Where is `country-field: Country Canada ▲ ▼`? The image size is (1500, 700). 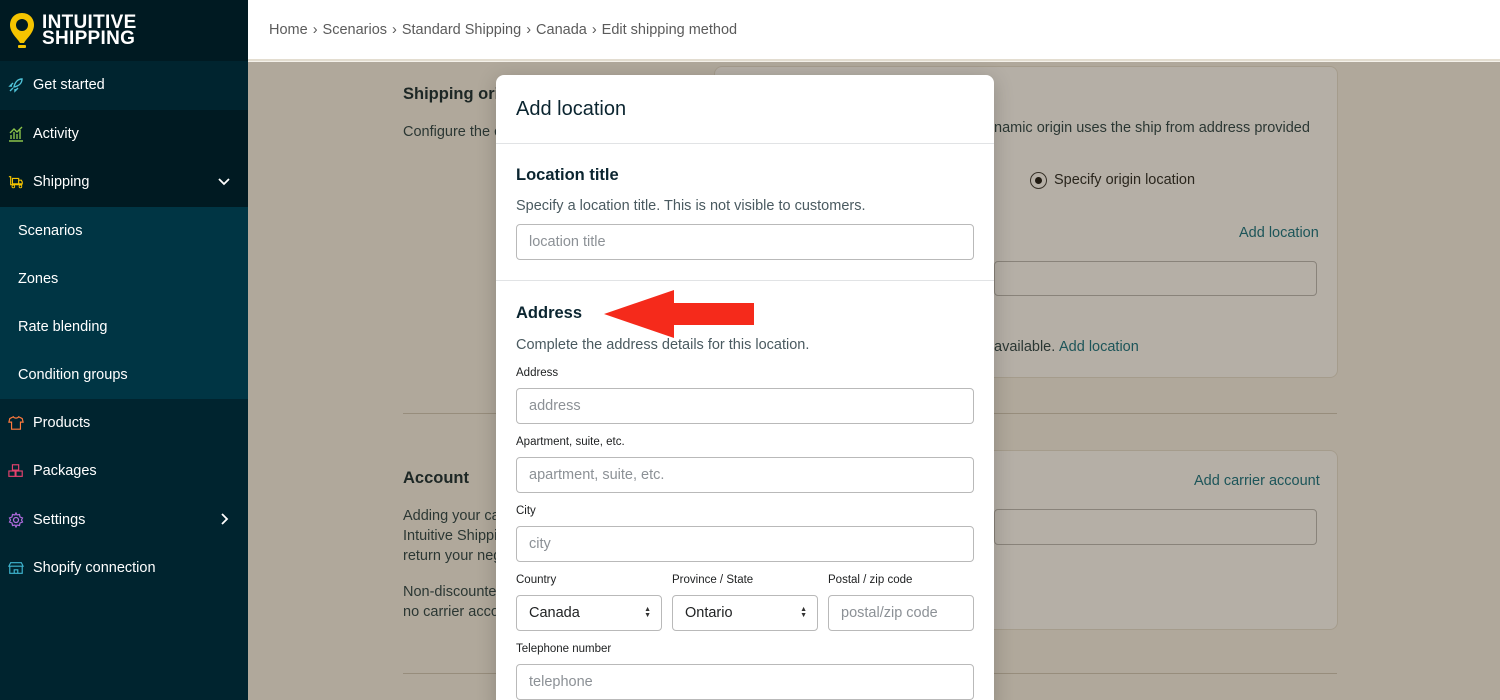 country-field: Country Canada ▲ ▼ is located at coordinates (589, 602).